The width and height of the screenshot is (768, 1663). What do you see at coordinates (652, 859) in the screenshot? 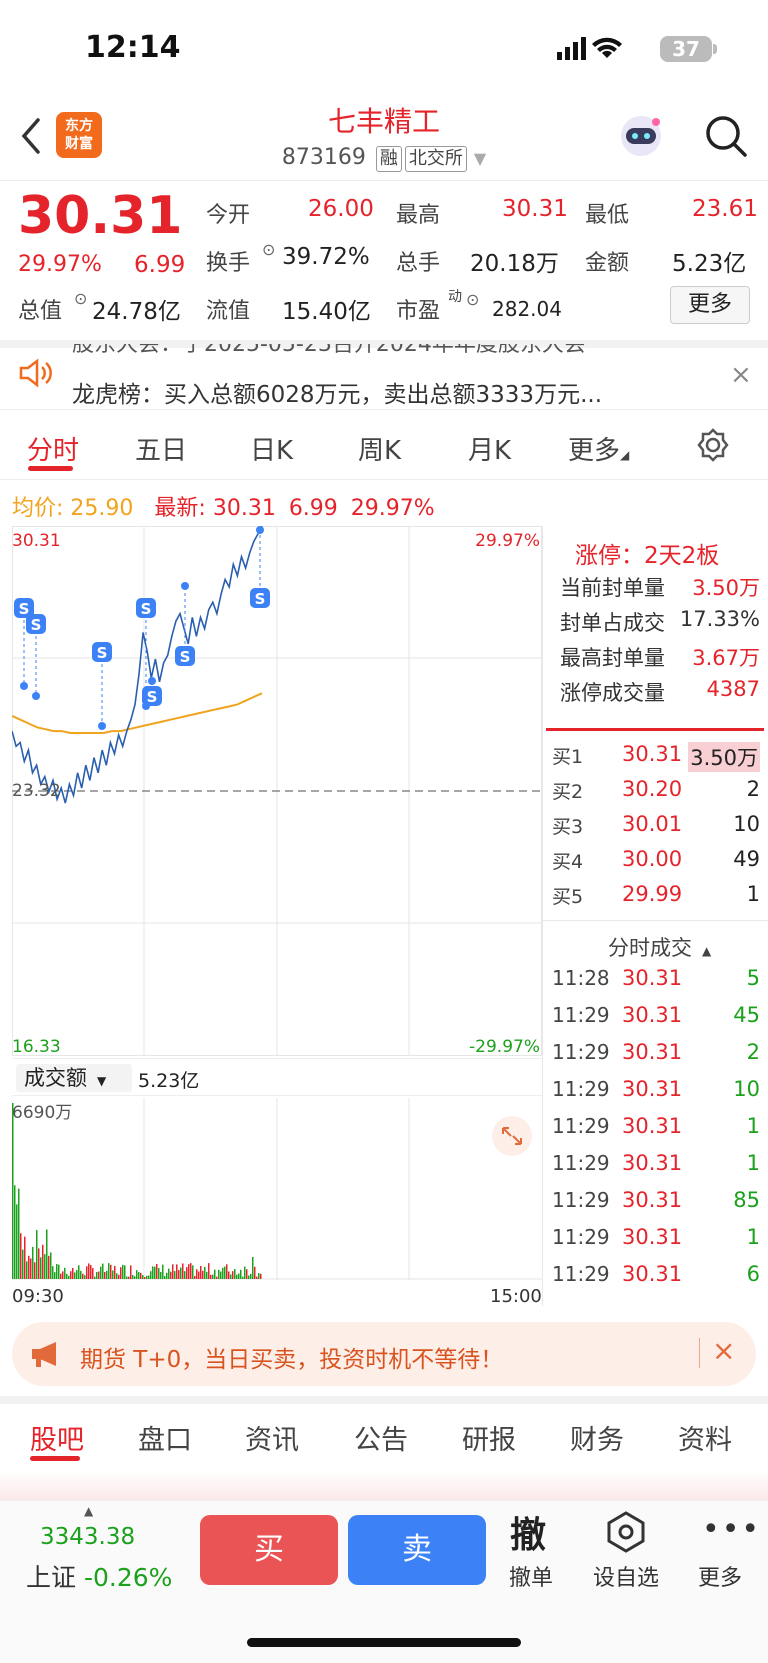
I see `bid-price: 30.00` at bounding box center [652, 859].